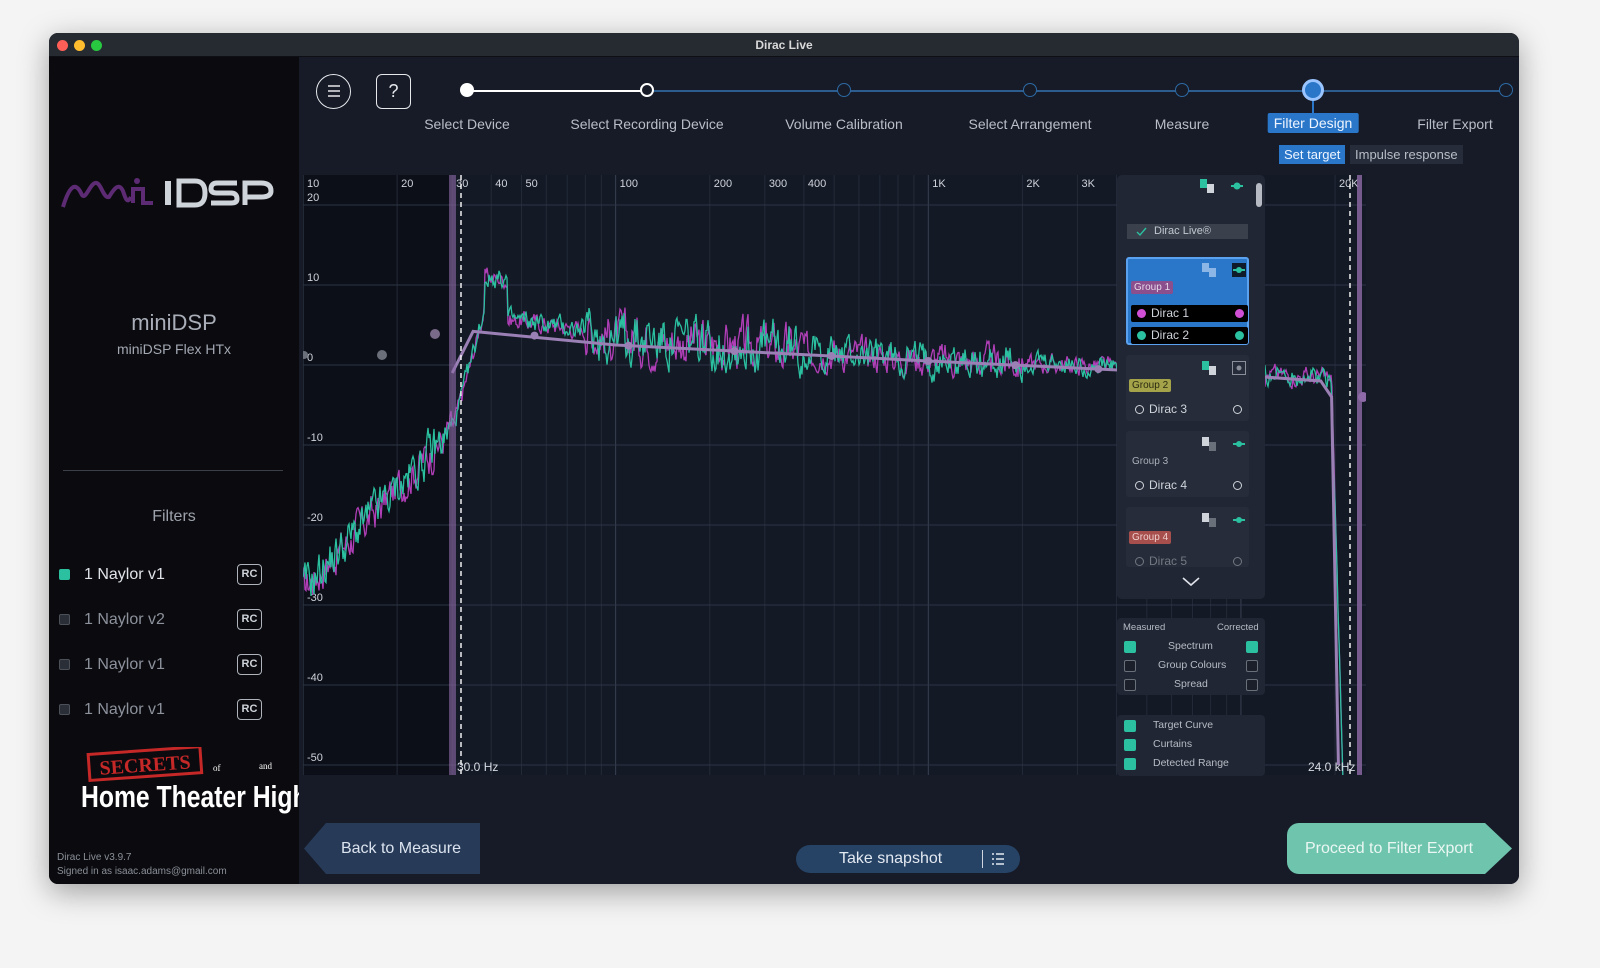 The width and height of the screenshot is (1600, 968). What do you see at coordinates (1312, 154) in the screenshot?
I see `tab-set-target: Set target` at bounding box center [1312, 154].